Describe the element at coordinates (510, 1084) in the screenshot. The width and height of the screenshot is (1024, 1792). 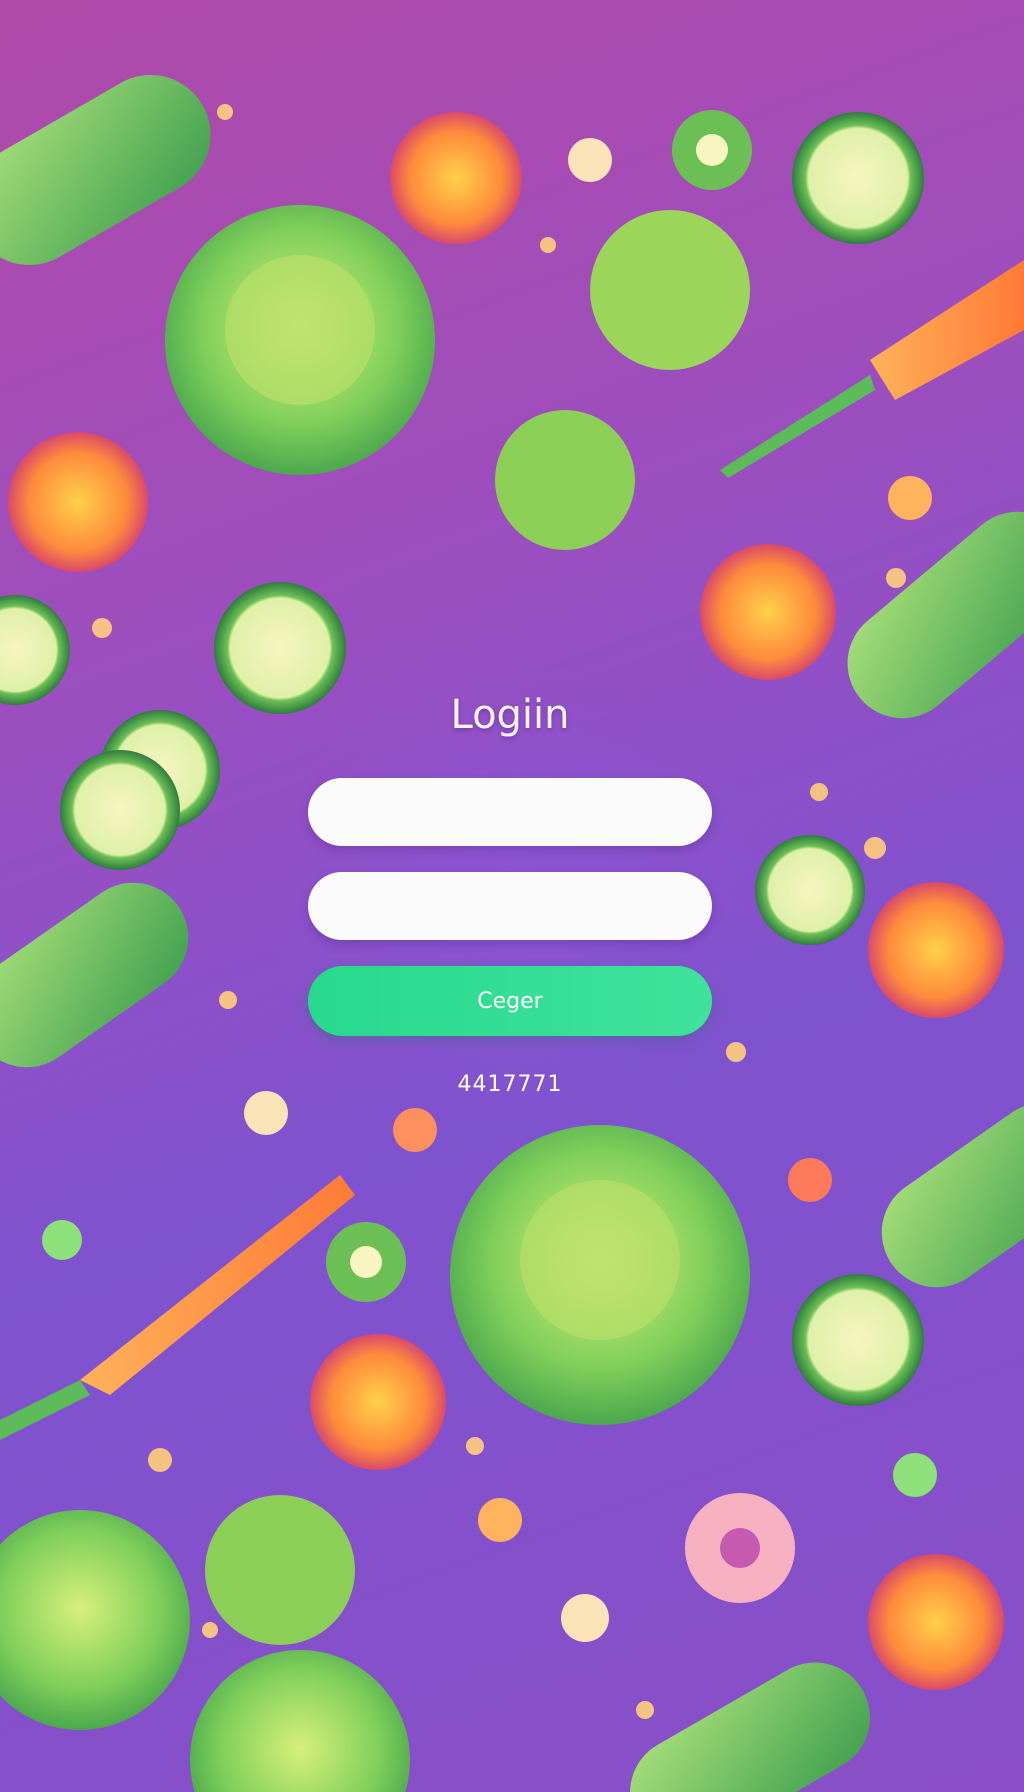
I see `footer-text: 4417771` at that location.